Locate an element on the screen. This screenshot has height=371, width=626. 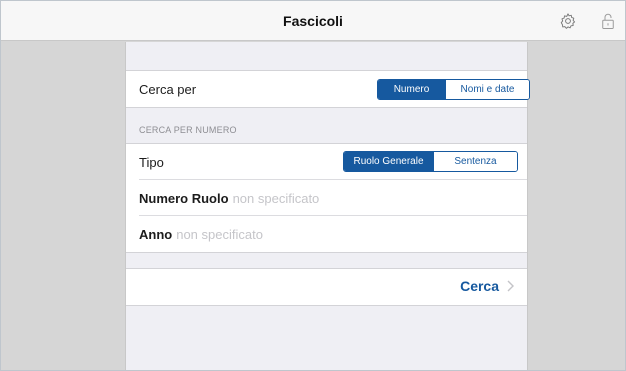
segment-numero: Numero is located at coordinates (411, 89).